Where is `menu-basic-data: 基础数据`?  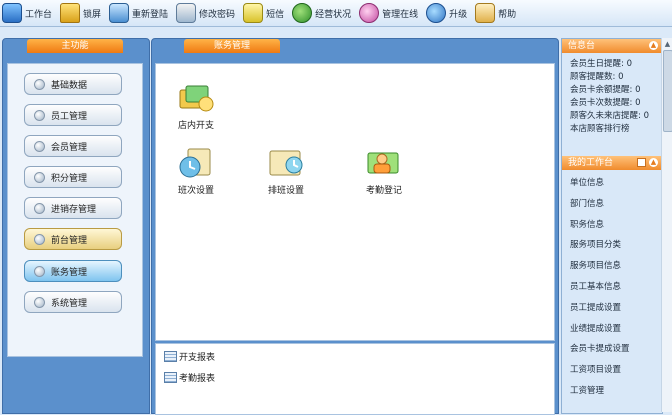
menu-basic-data: 基础数据 is located at coordinates (73, 84).